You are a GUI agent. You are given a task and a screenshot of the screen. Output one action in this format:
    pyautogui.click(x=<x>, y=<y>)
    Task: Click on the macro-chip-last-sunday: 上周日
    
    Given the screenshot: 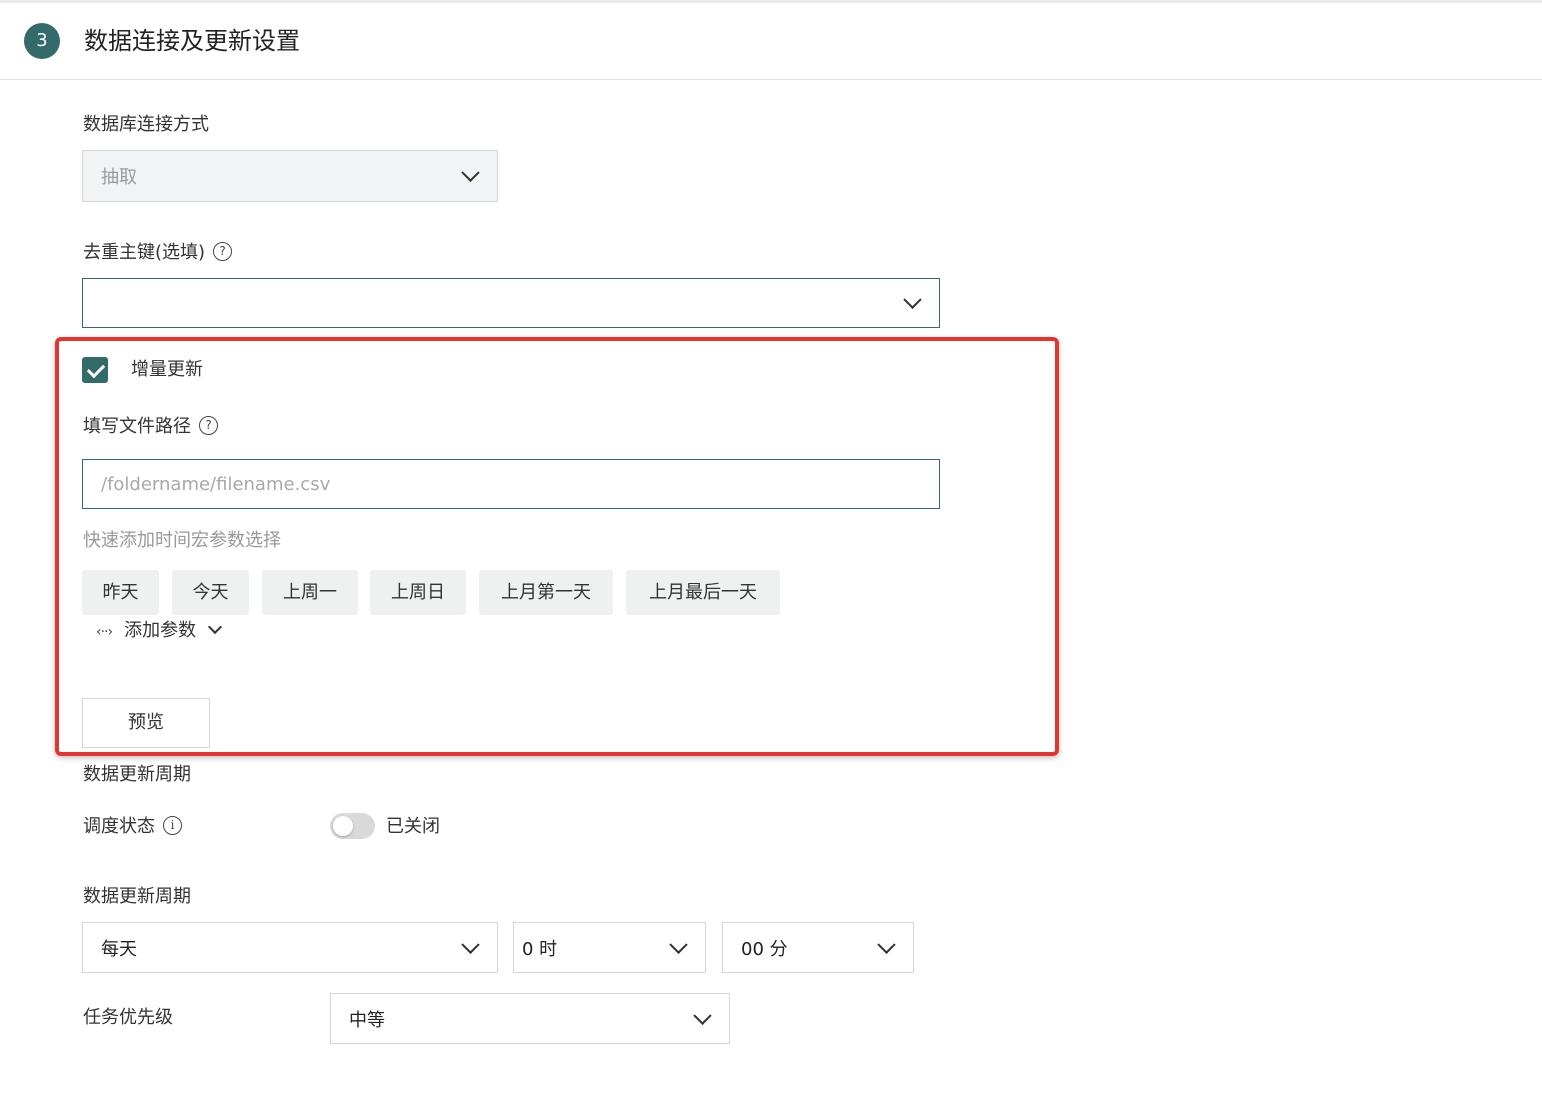 What is the action you would take?
    pyautogui.click(x=418, y=592)
    